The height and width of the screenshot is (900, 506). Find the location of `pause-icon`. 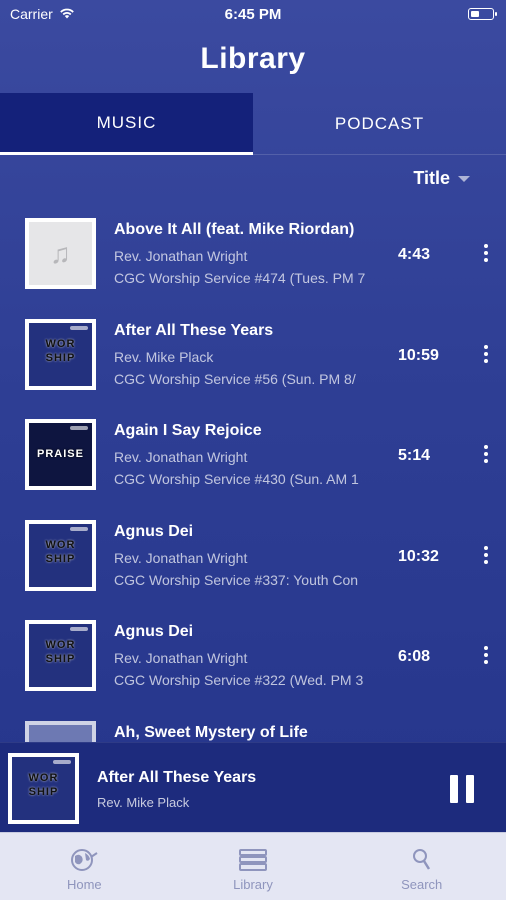

pause-icon is located at coordinates (463, 789).